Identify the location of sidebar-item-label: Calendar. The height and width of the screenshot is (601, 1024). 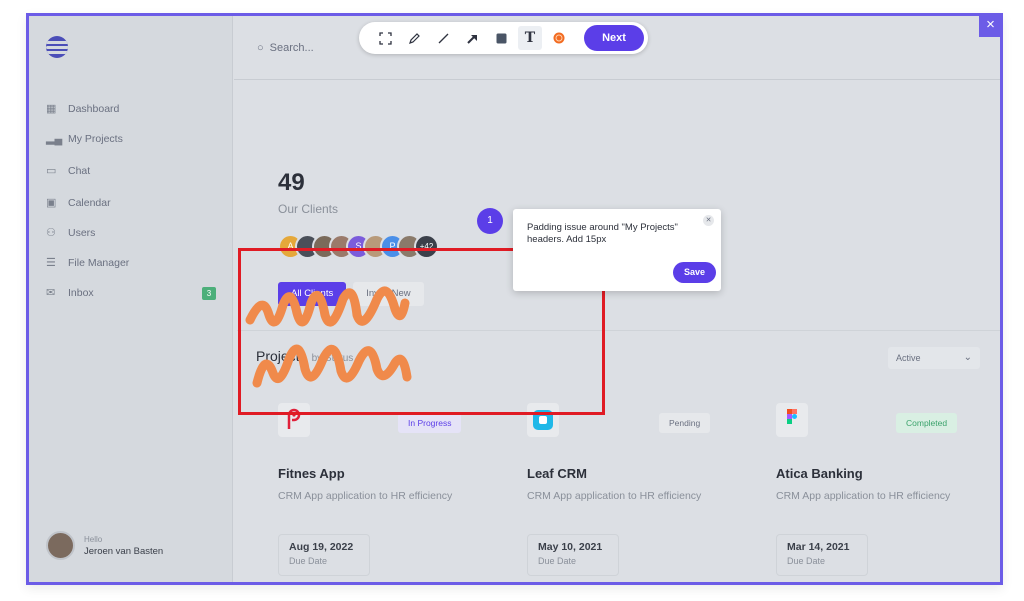
(89, 203).